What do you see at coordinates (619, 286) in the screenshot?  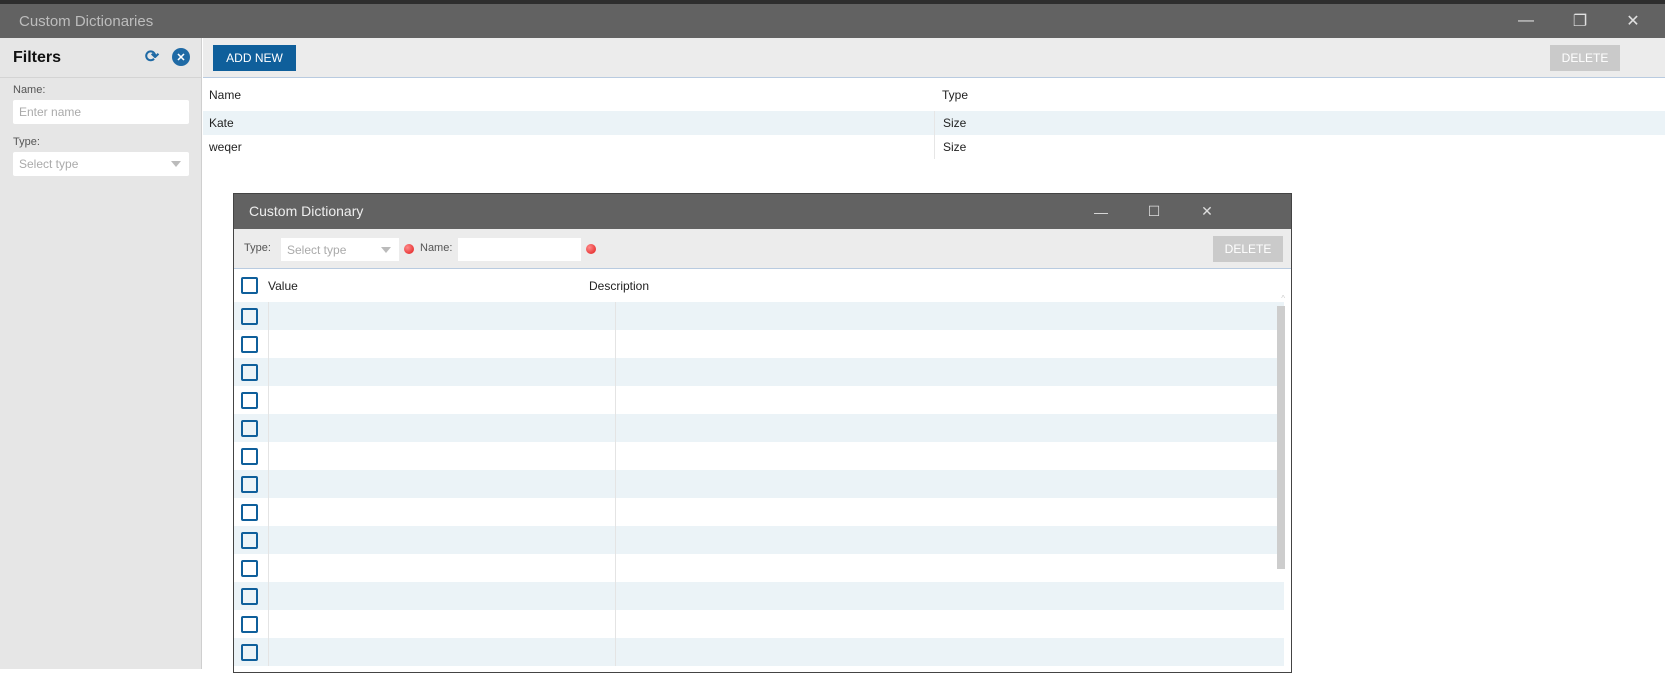 I see `column-description: Description` at bounding box center [619, 286].